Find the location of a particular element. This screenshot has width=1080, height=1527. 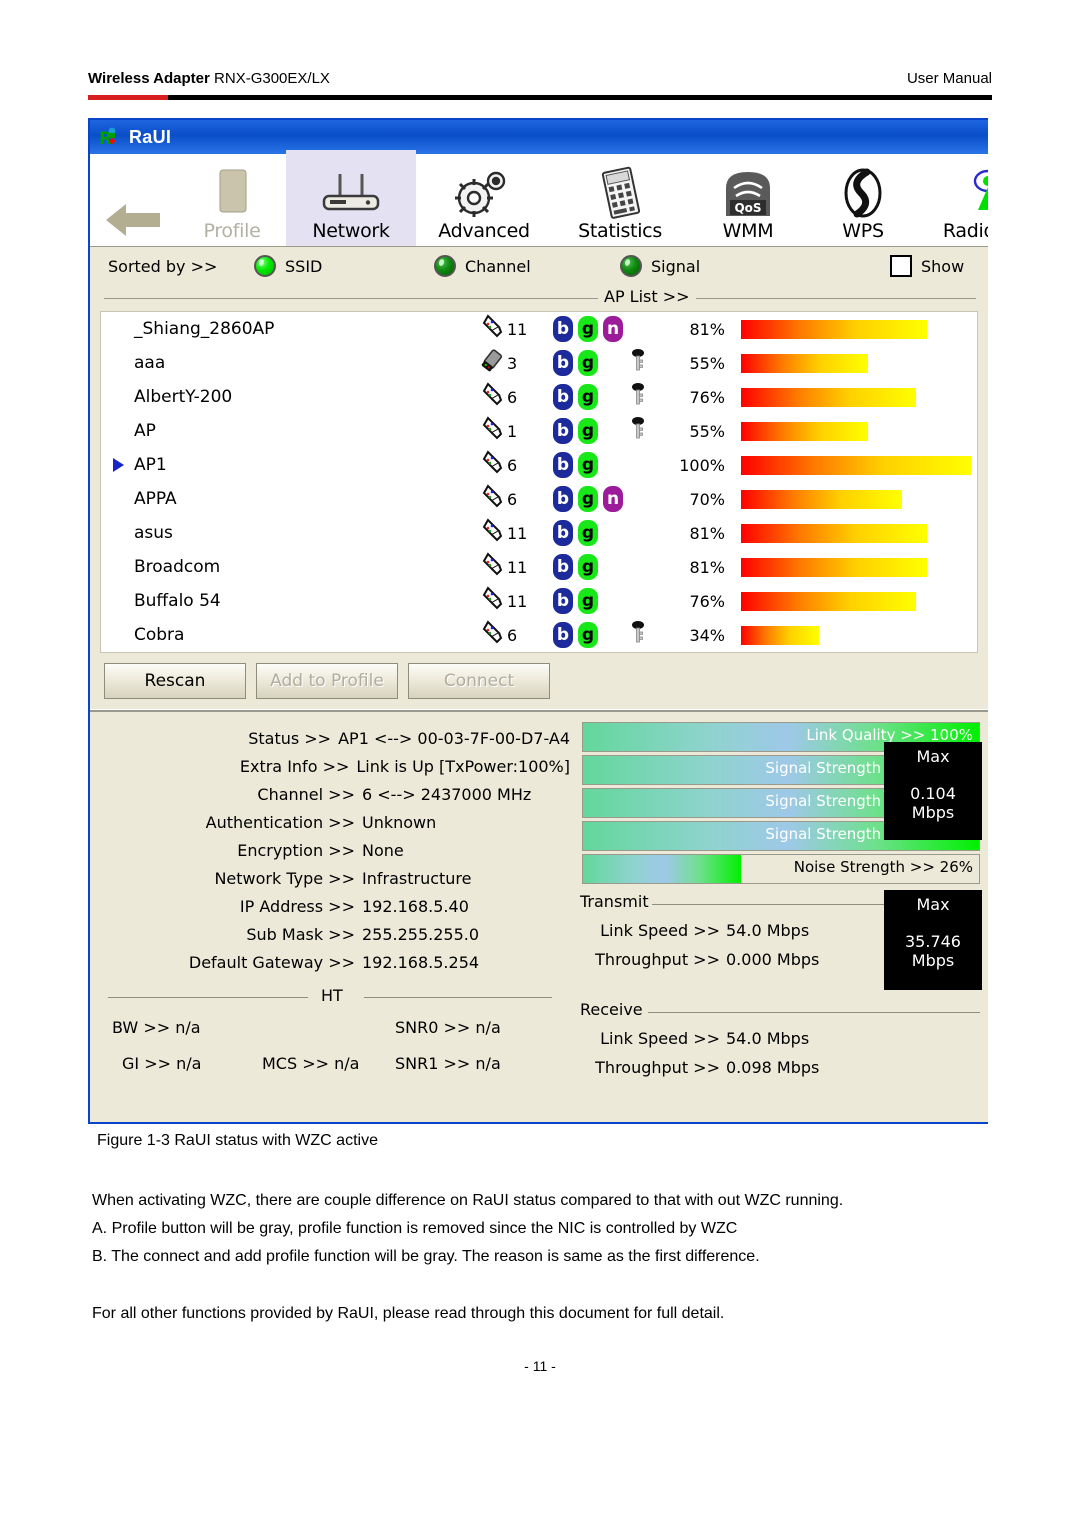

show-checkbox-label: Show is located at coordinates (943, 266).